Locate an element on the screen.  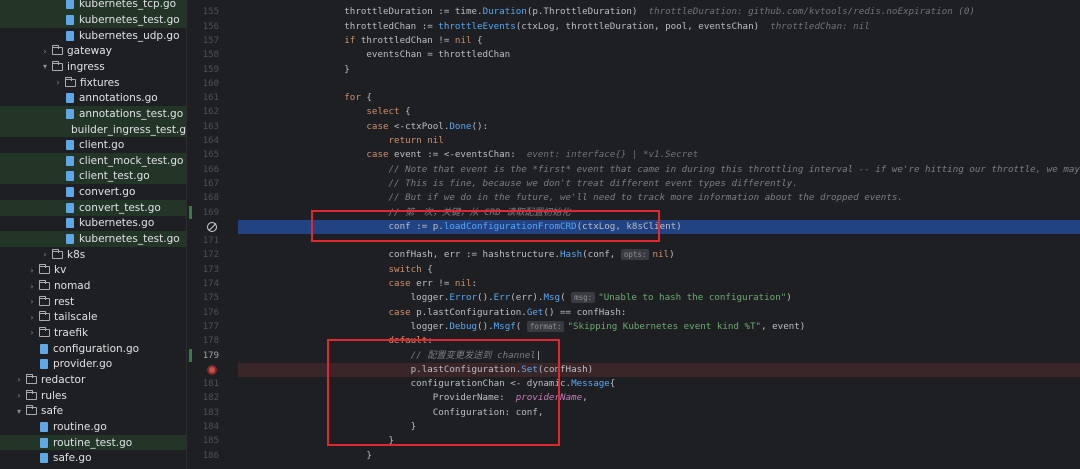
tree-file: client_mock_test.go is located at coordinates (93, 161).